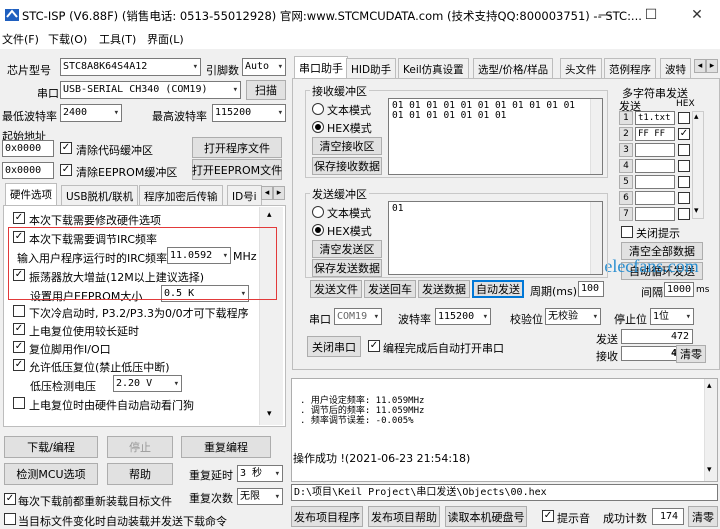  What do you see at coordinates (237, 169) in the screenshot?
I see `open-eeprom-button: 打开EEPROM文件` at bounding box center [237, 169].